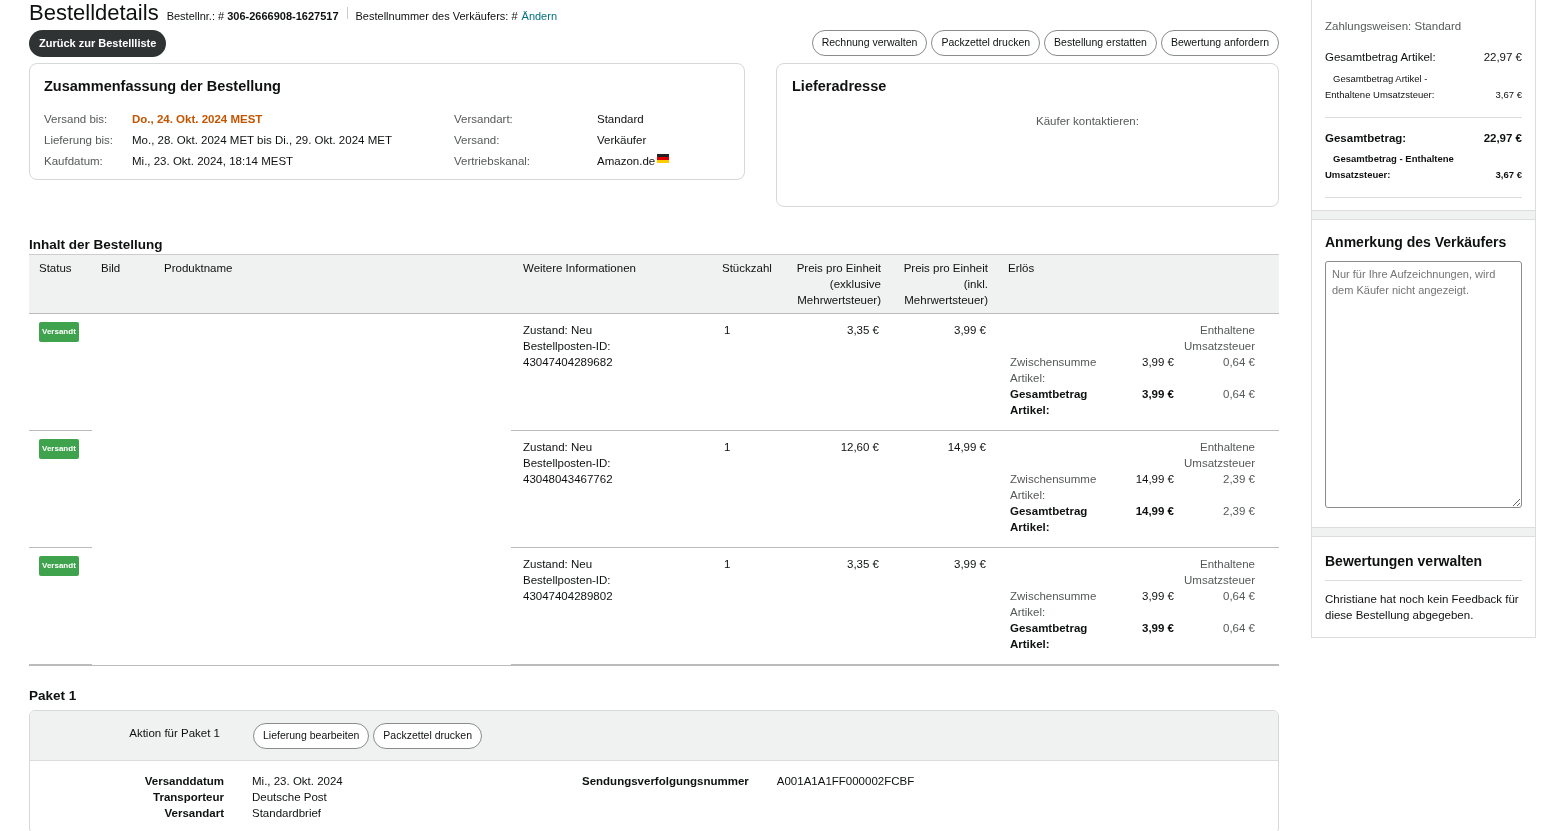 Image resolution: width=1563 pixels, height=831 pixels. Describe the element at coordinates (869, 43) in the screenshot. I see `action-button: Rechnung verwalten` at that location.